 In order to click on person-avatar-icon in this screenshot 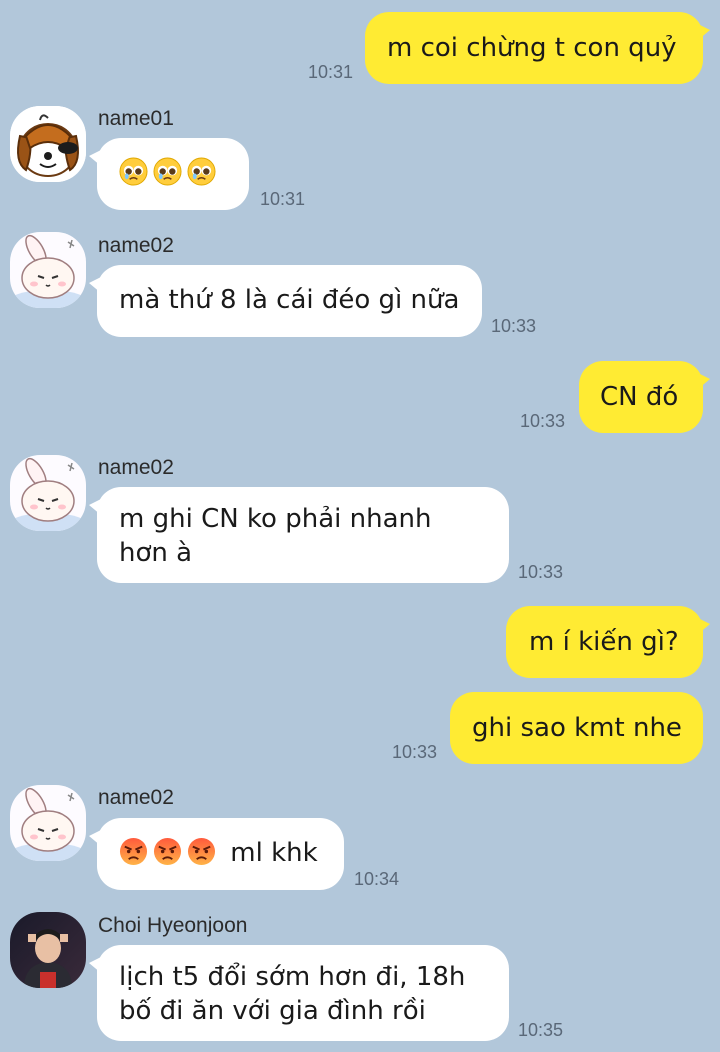, I will do `click(48, 950)`.